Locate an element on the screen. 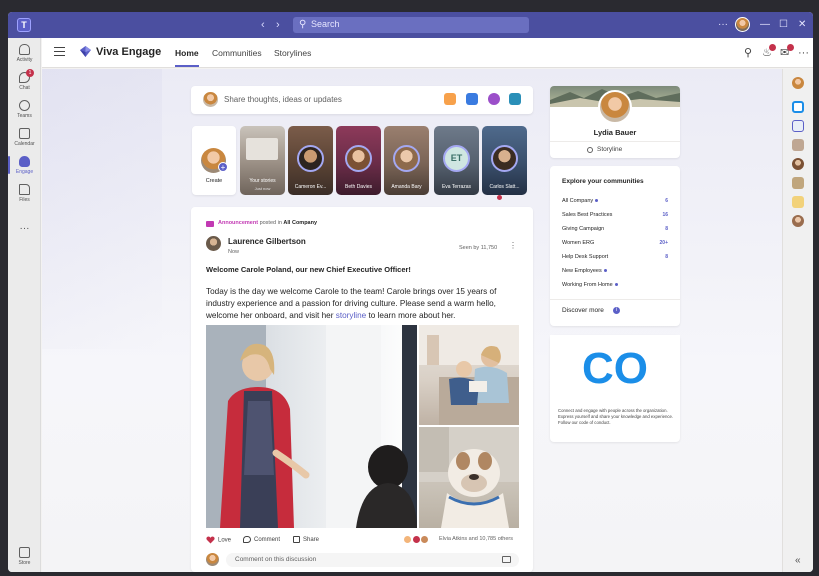  chart-icon is located at coordinates (798, 126).